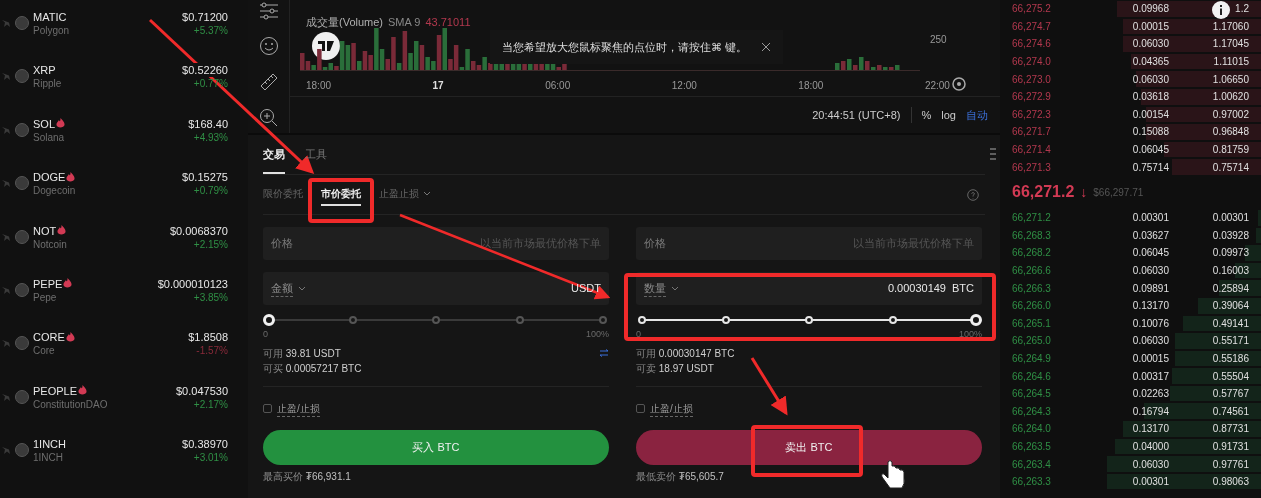 The width and height of the screenshot is (1261, 498). Describe the element at coordinates (597, 334) in the screenshot. I see `slider-max: 100%` at that location.